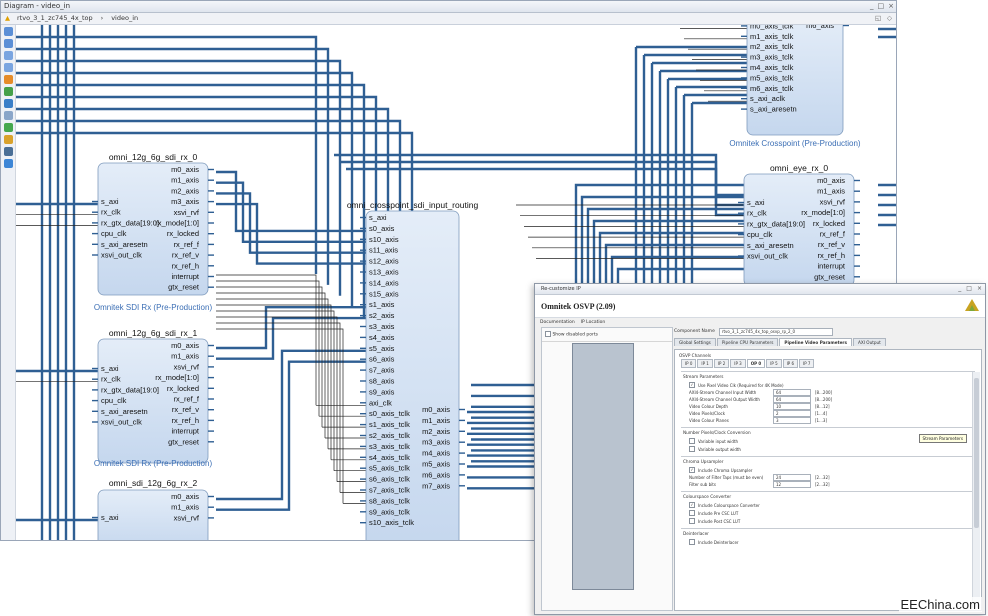 Image resolution: width=988 pixels, height=616 pixels. I want to click on input-width-field: 64, so click(792, 392).